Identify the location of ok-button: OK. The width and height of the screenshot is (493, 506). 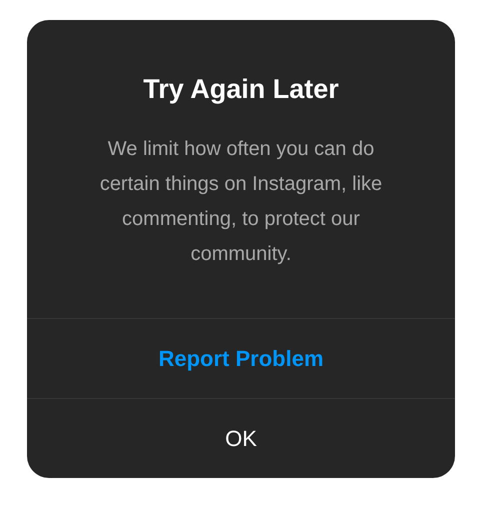
(241, 438).